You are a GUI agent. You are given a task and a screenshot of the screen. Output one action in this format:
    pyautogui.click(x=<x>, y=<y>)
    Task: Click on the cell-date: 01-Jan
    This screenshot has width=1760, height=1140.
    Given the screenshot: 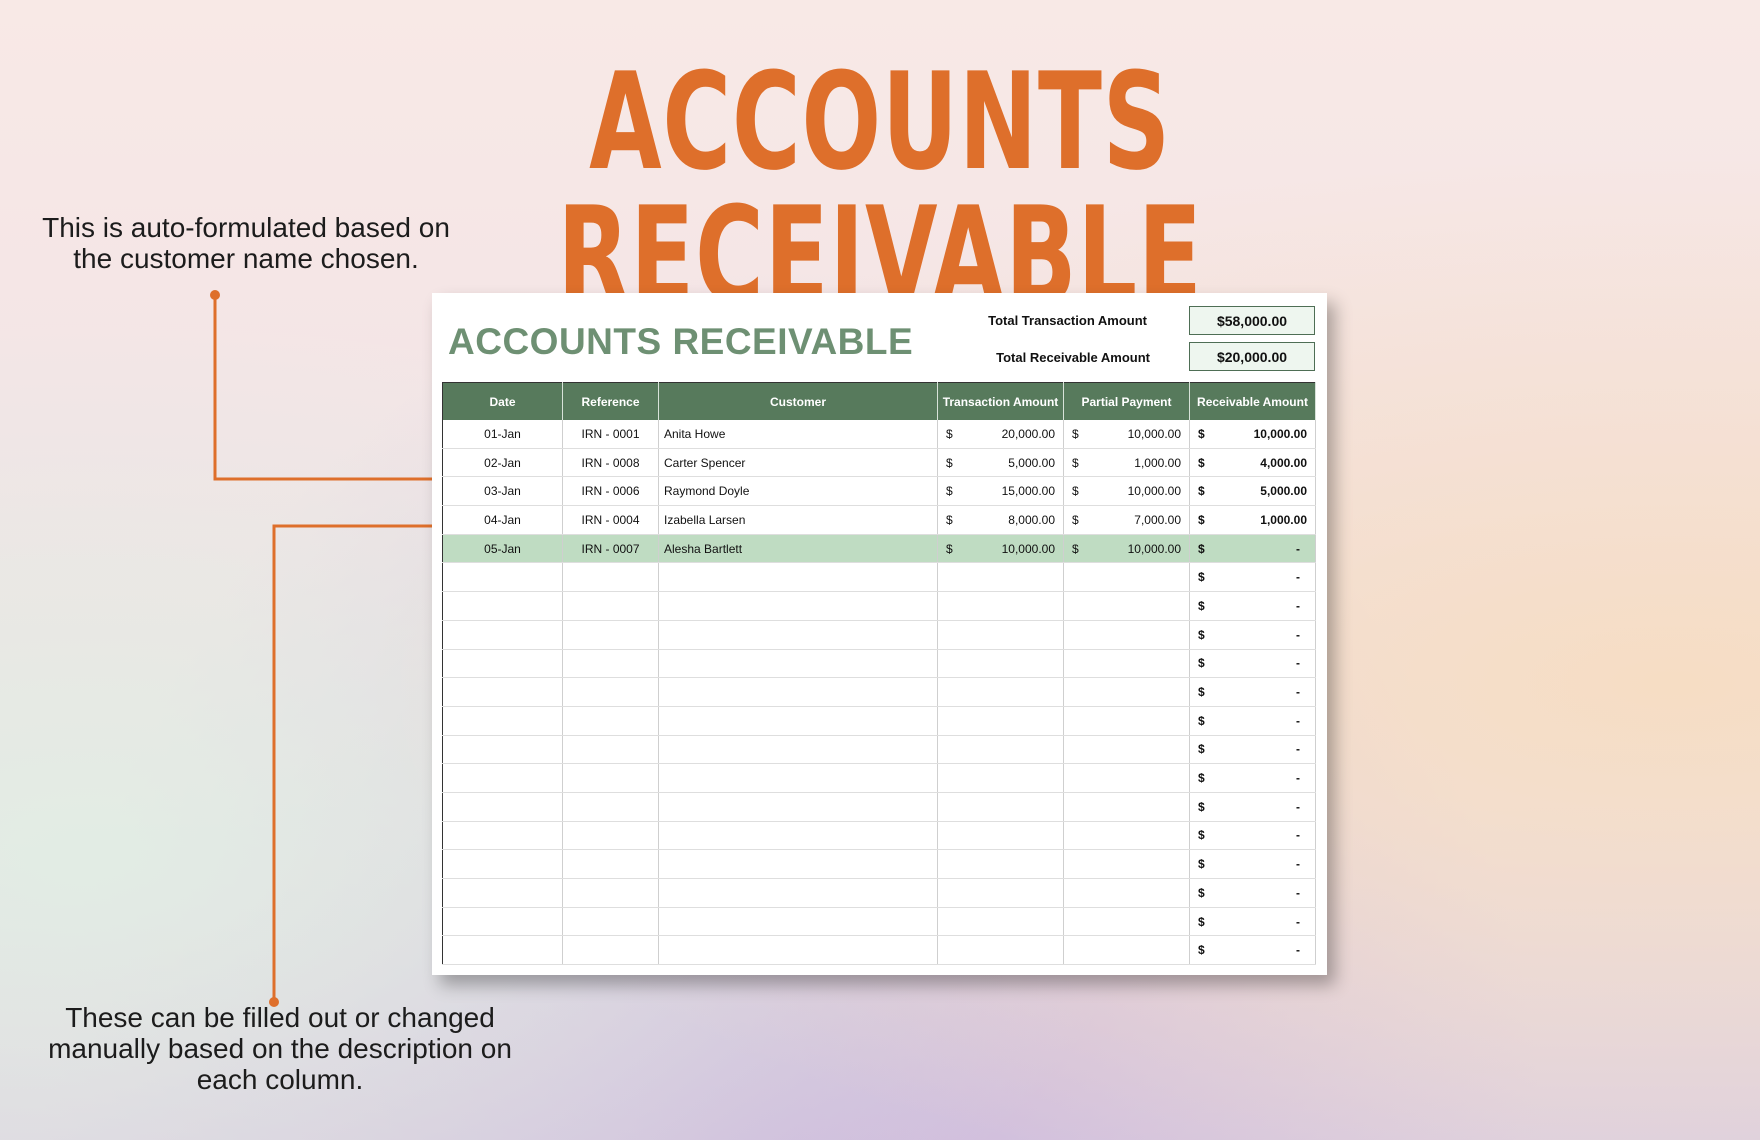 What is the action you would take?
    pyautogui.click(x=502, y=434)
    